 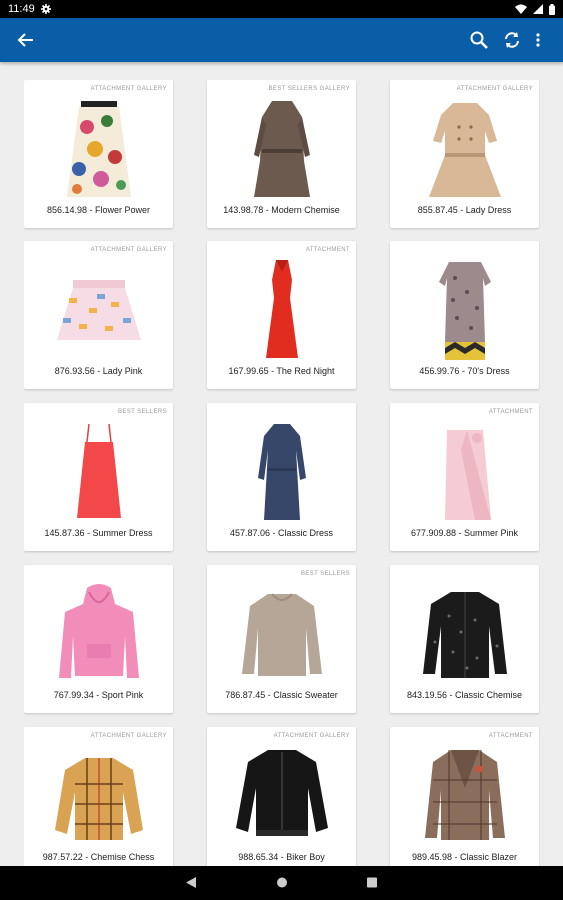 I want to click on search-icon, so click(x=479, y=40).